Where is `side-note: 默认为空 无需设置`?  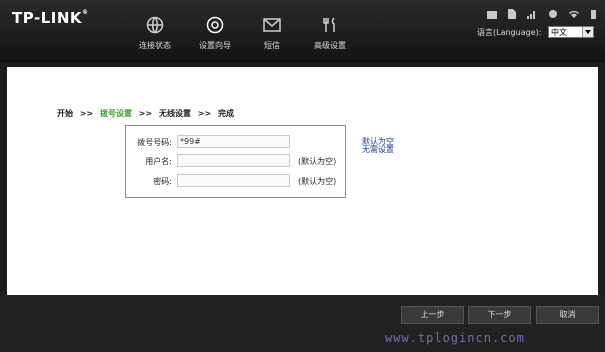 side-note: 默认为空 无需设置 is located at coordinates (378, 146).